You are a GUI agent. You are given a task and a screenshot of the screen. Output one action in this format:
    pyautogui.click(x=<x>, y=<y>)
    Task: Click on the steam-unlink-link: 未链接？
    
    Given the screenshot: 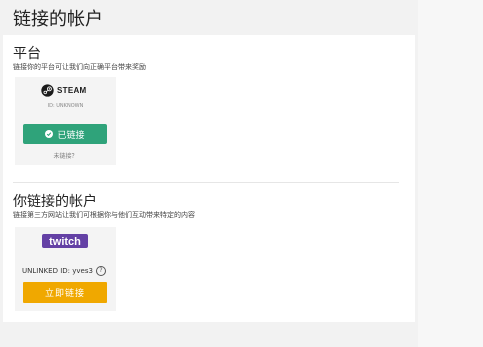 What is the action you would take?
    pyautogui.click(x=65, y=155)
    